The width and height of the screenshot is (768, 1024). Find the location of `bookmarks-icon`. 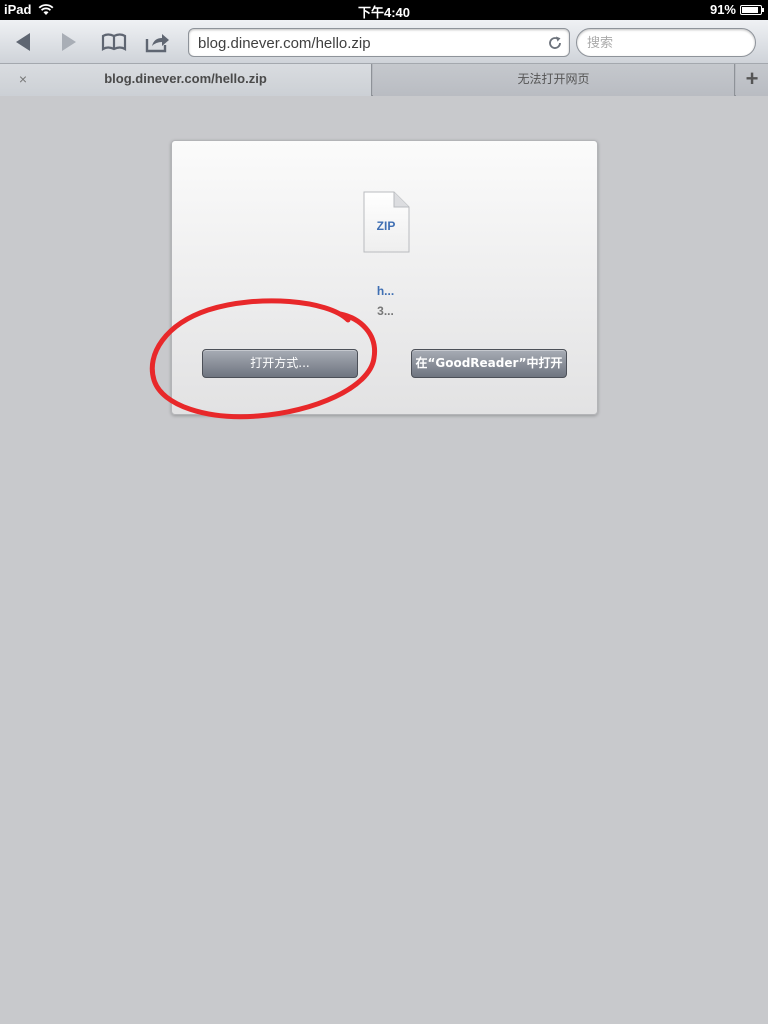

bookmarks-icon is located at coordinates (114, 42).